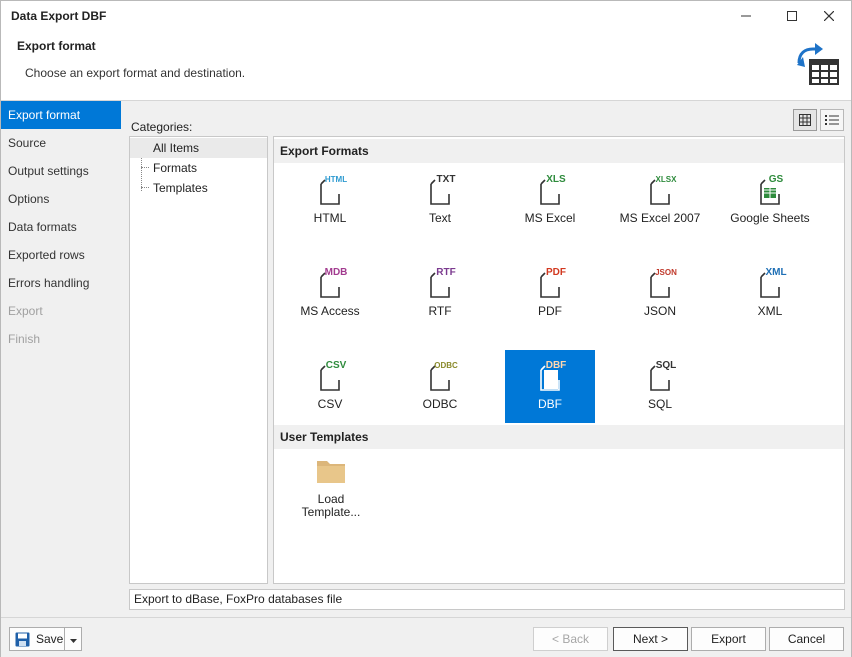 This screenshot has width=852, height=657. Describe the element at coordinates (61, 227) in the screenshot. I see `nav-item-data-formats: Data formats` at that location.